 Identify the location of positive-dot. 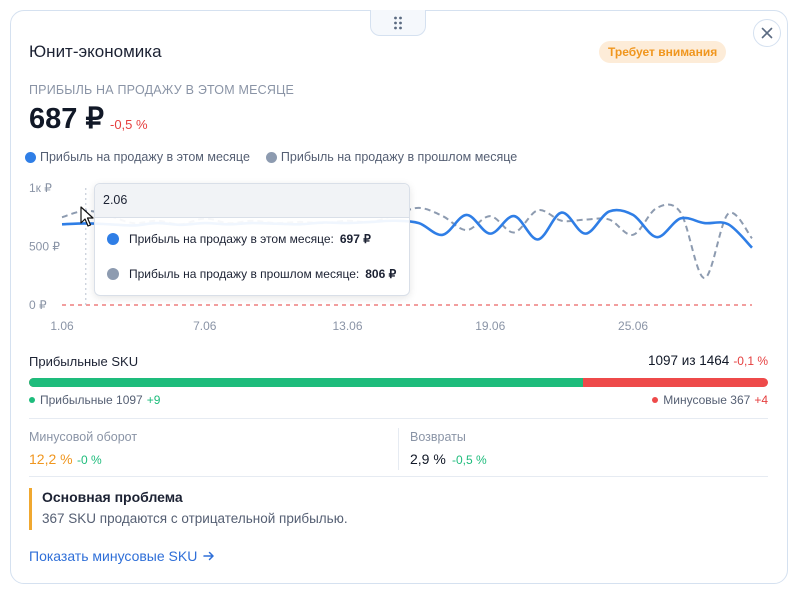
(32, 400).